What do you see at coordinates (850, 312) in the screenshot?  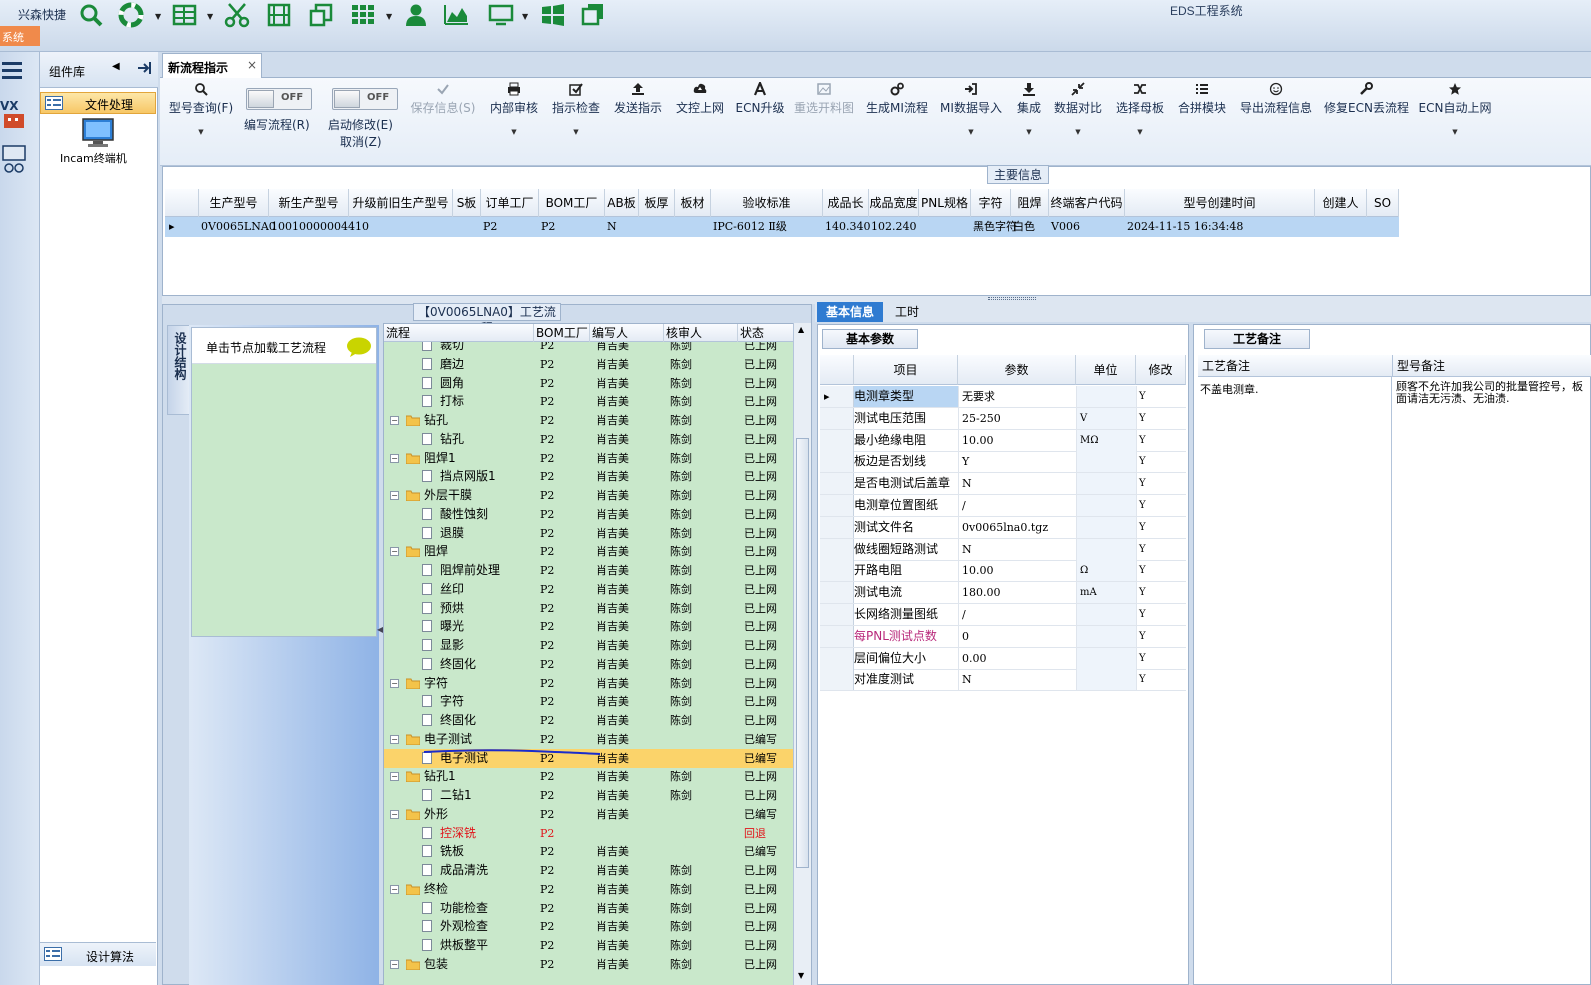 I see `tab-basic-info: 基本信息` at bounding box center [850, 312].